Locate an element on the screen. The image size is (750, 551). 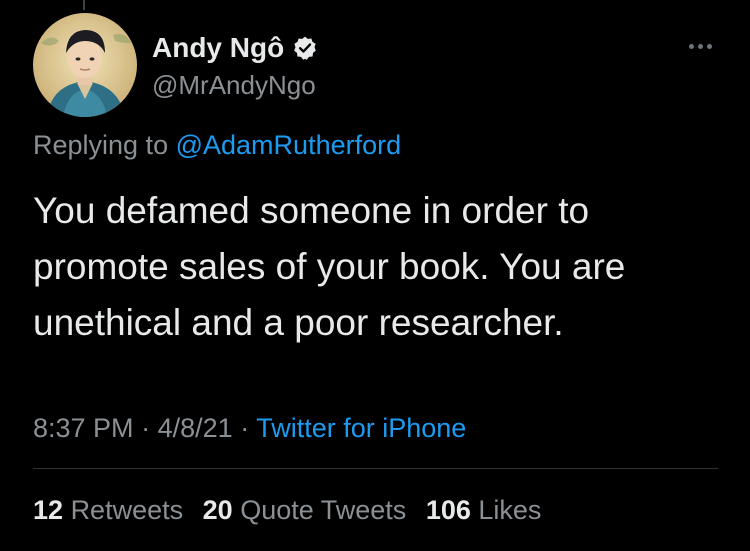
tweet-meta: 8:37 PM · 4/8/21 · Twitter for iPhone is located at coordinates (249, 428).